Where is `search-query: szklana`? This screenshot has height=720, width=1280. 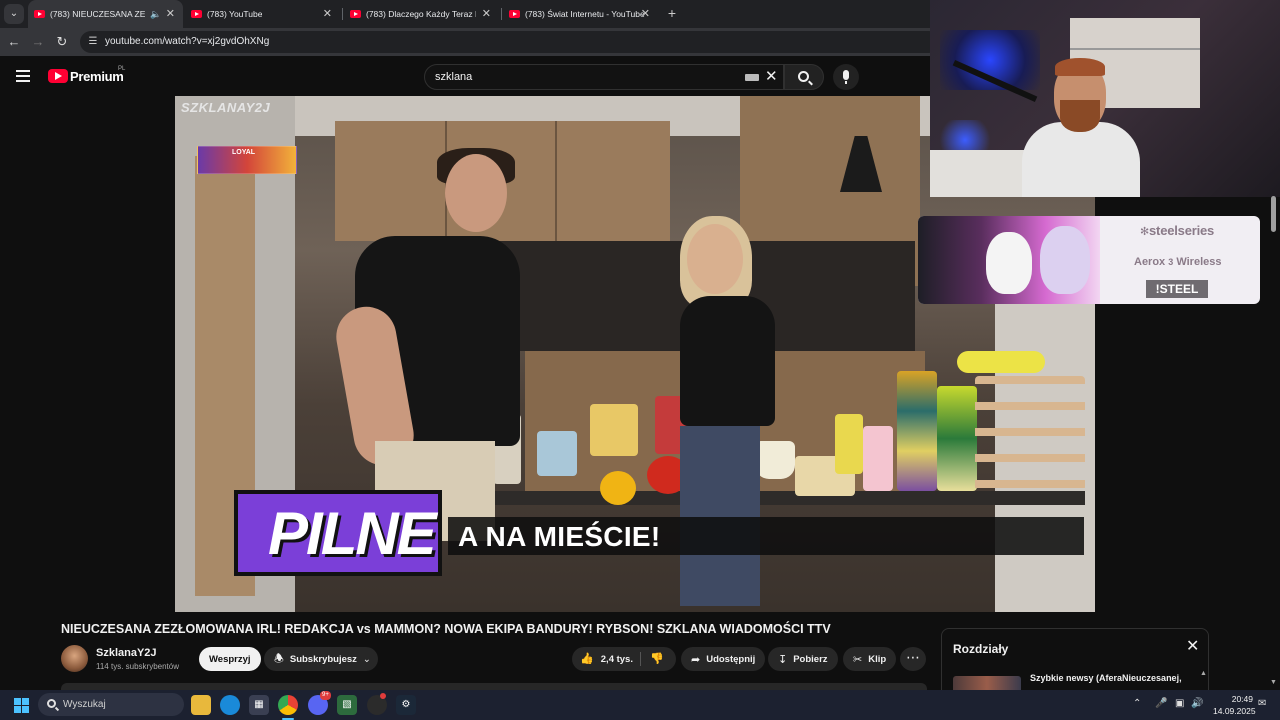 search-query: szklana is located at coordinates (453, 77).